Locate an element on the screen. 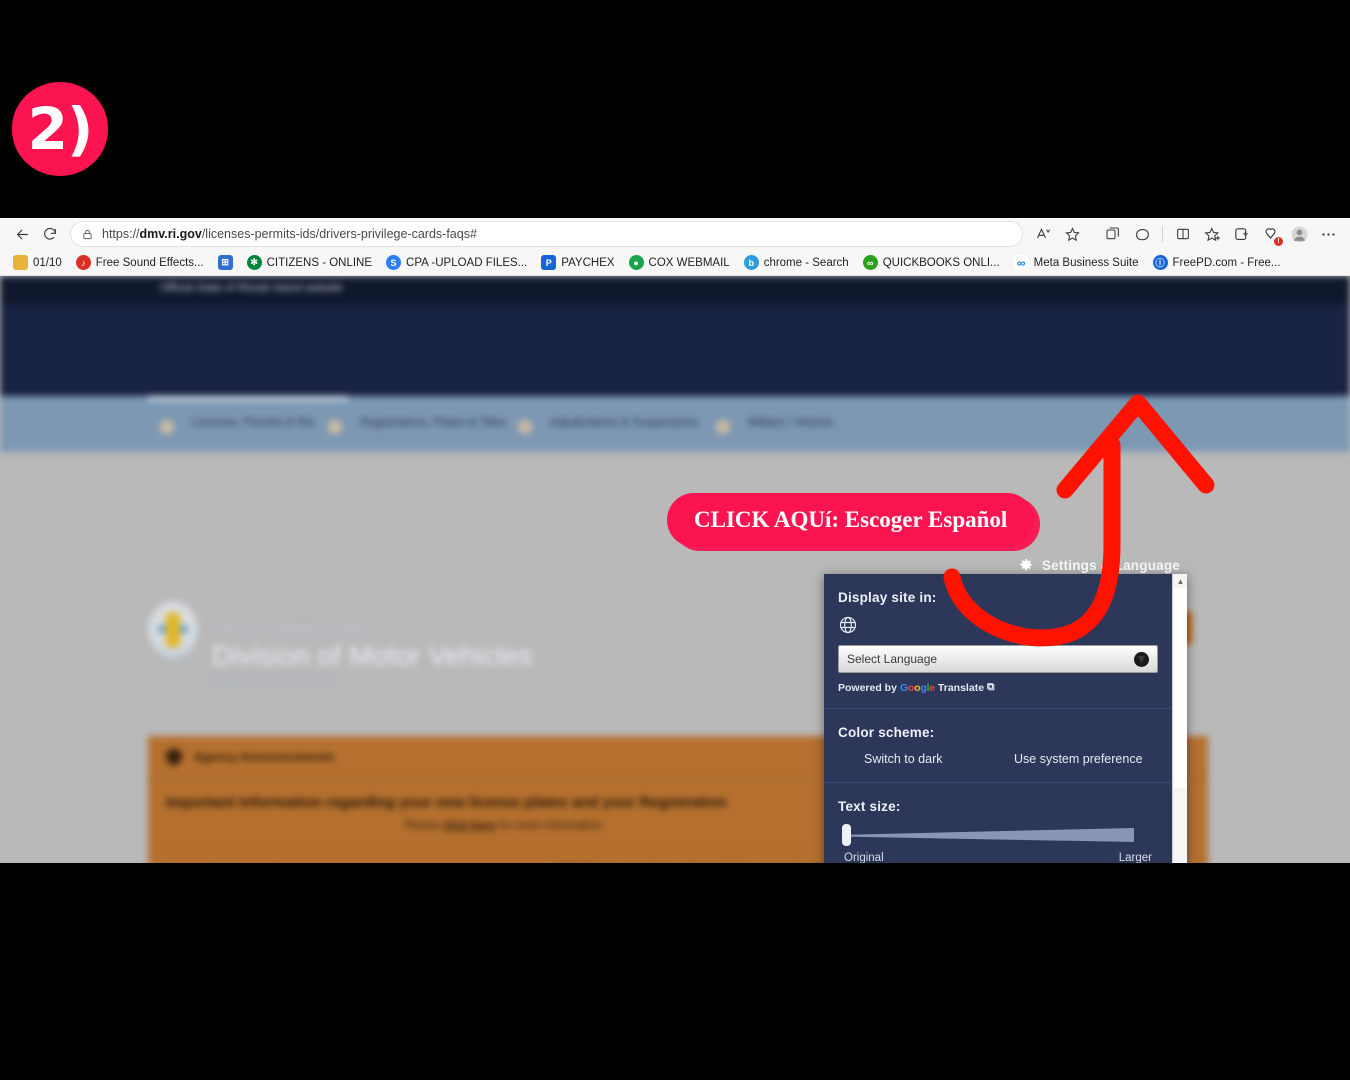 This screenshot has height=1080, width=1350. agency-subtitle: Department of Revenue is located at coordinates (273, 680).